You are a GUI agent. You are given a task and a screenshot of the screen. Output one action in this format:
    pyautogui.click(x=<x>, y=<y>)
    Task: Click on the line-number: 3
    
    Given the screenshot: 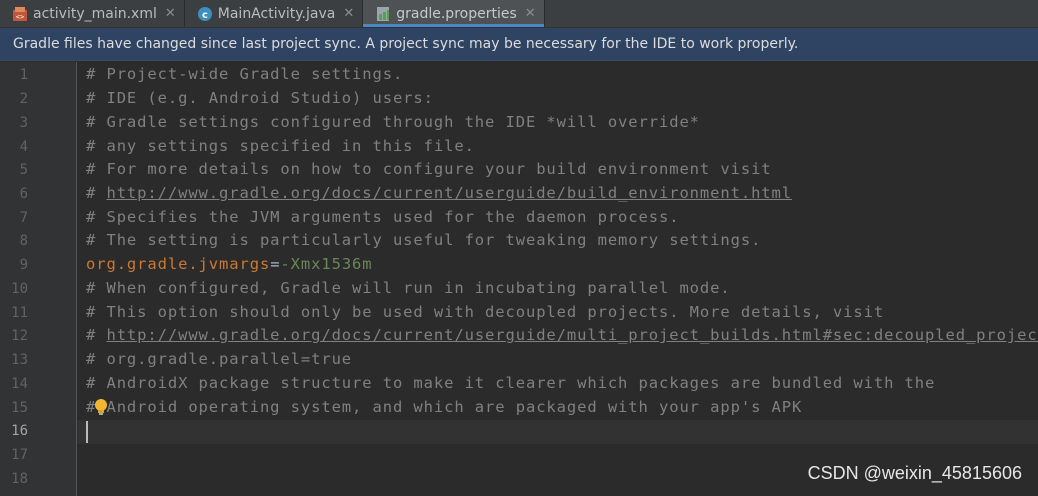 What is the action you would take?
    pyautogui.click(x=23, y=123)
    